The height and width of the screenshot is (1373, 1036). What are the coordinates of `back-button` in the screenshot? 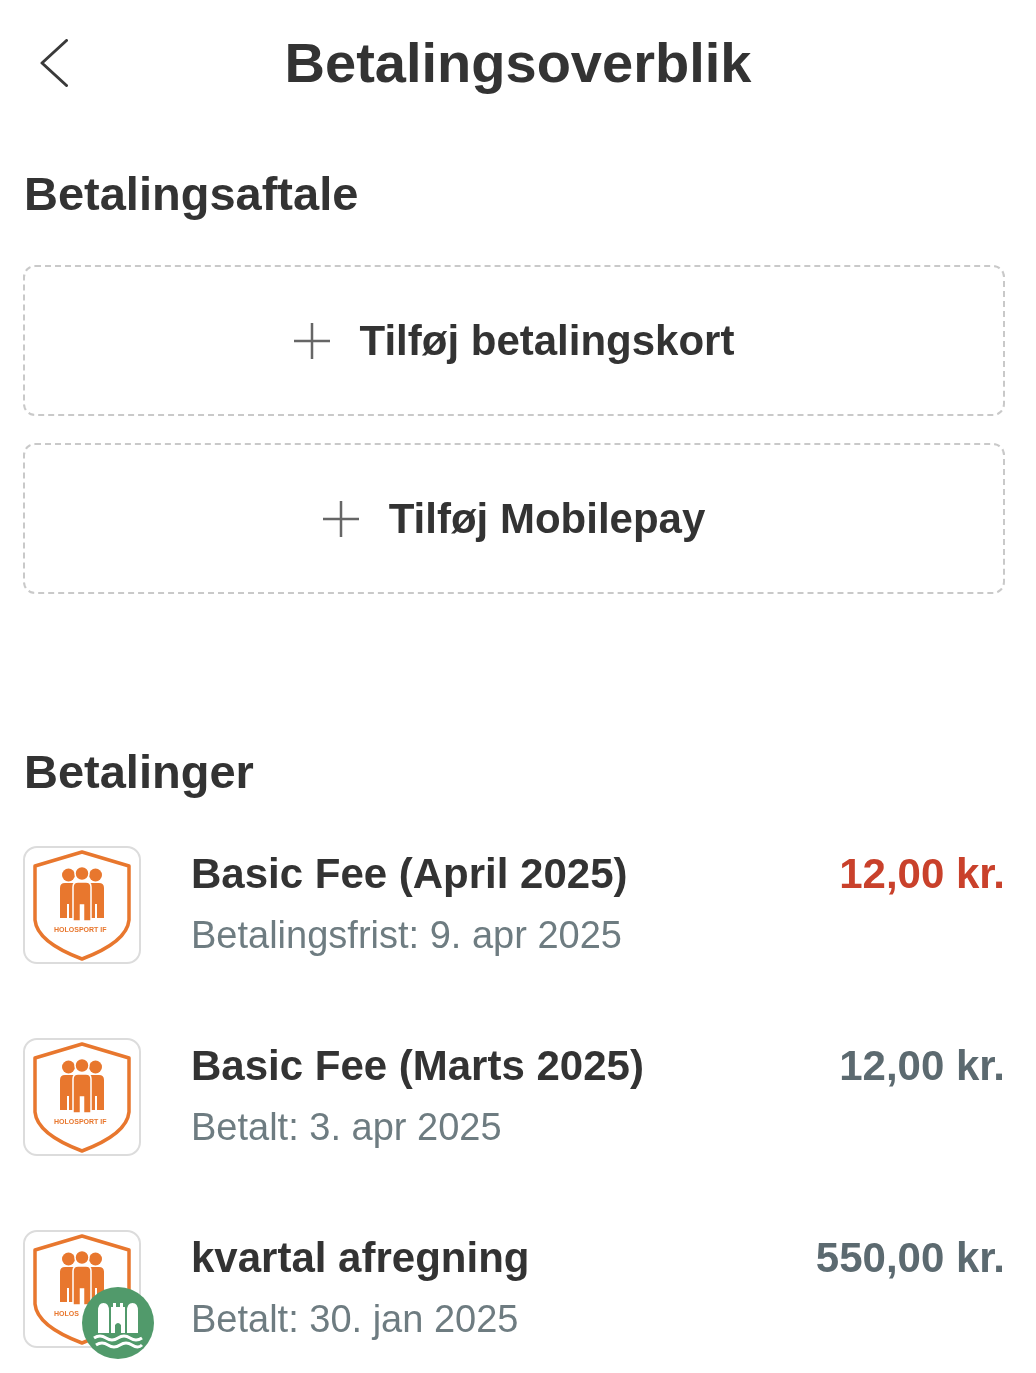 It's located at (54, 63).